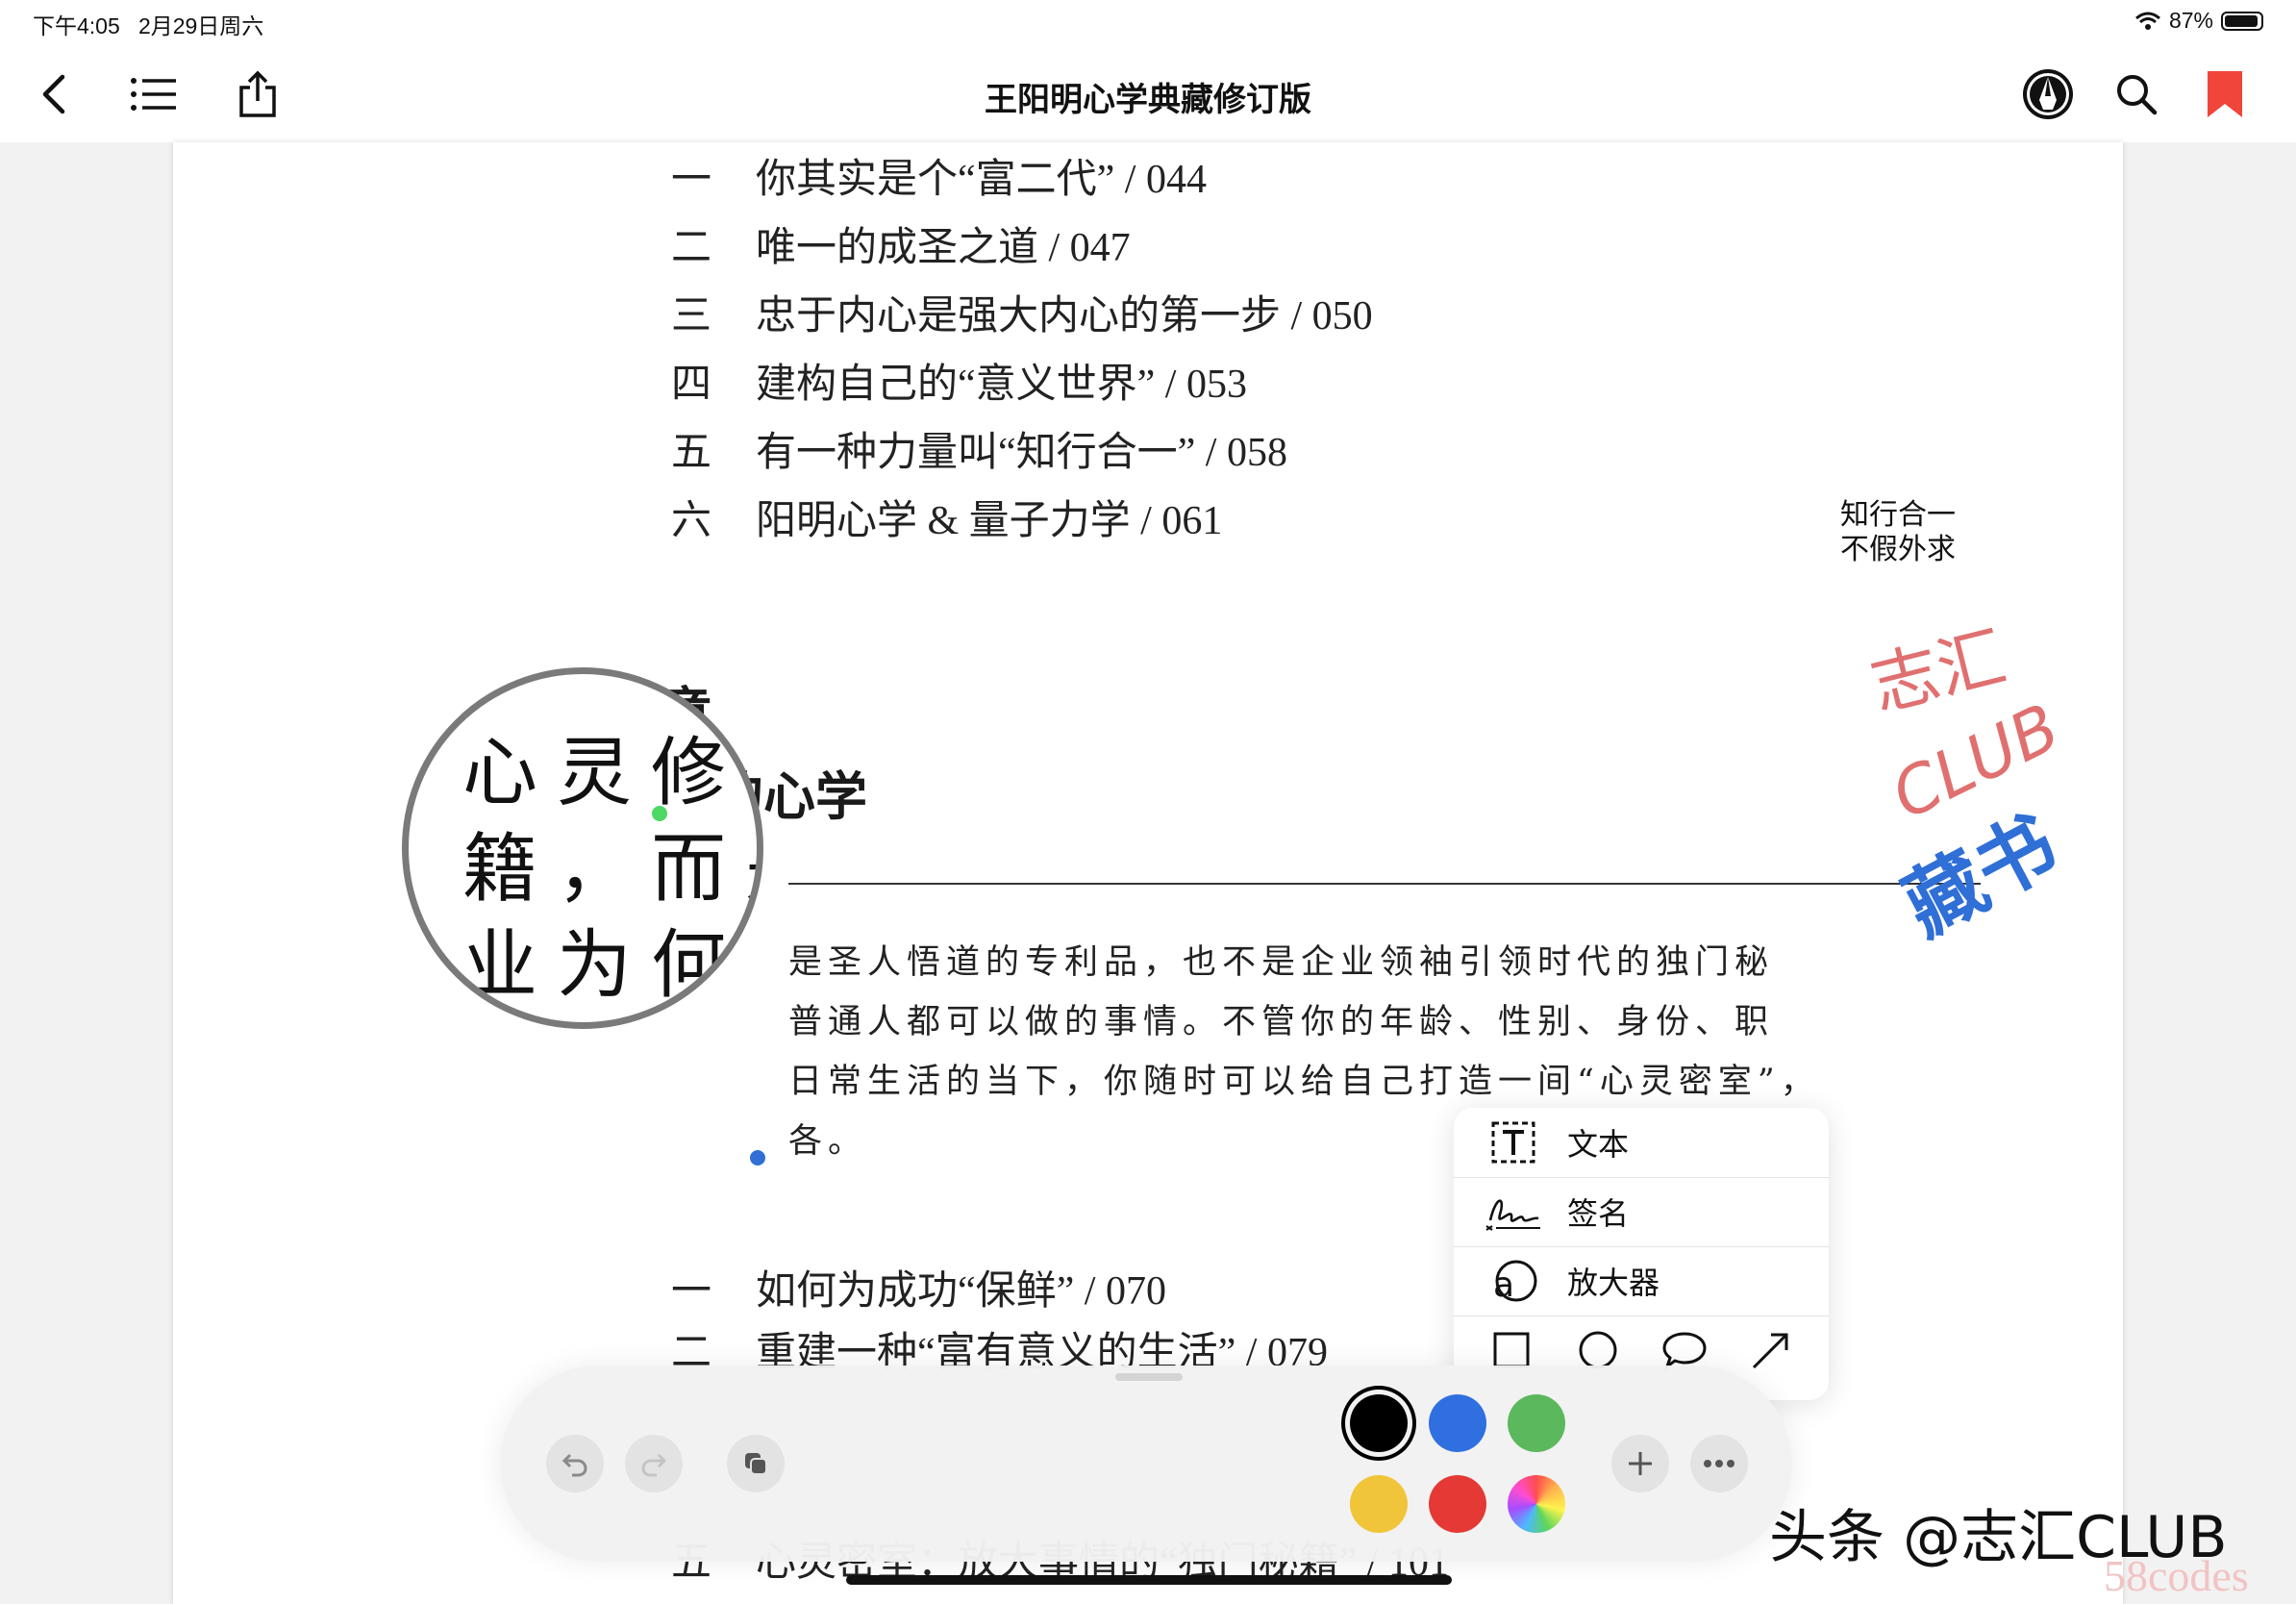 The height and width of the screenshot is (1604, 2296). Describe the element at coordinates (1064, 316) in the screenshot. I see `toc-text: 忠于内心是强大内心的第一步 / 050` at that location.